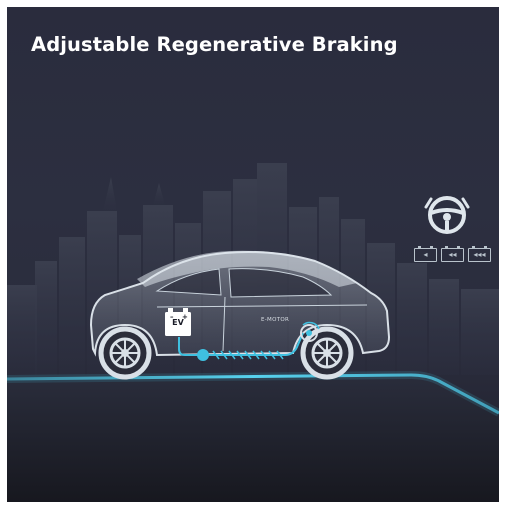  I want to click on steering-wheel-paddle-icon, so click(447, 215).